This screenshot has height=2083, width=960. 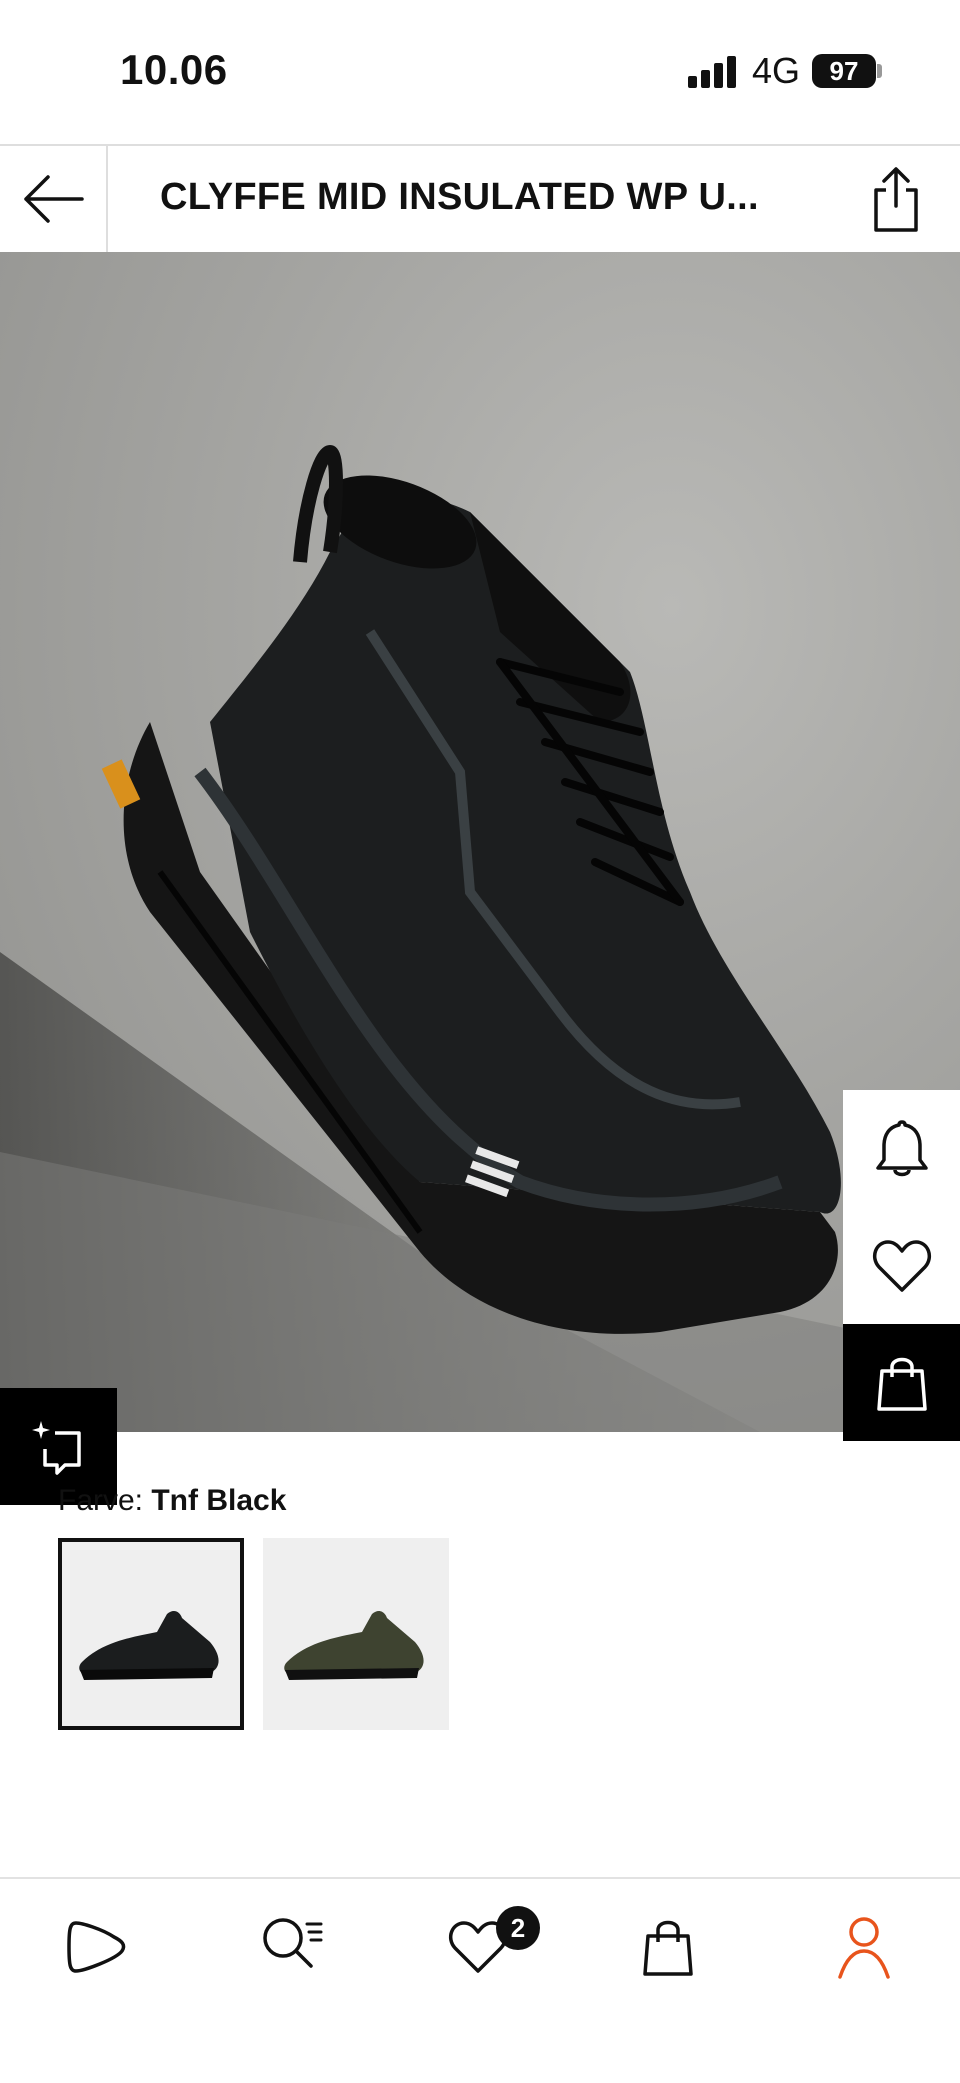 I want to click on colour-value: Tnf Black, so click(x=219, y=1500).